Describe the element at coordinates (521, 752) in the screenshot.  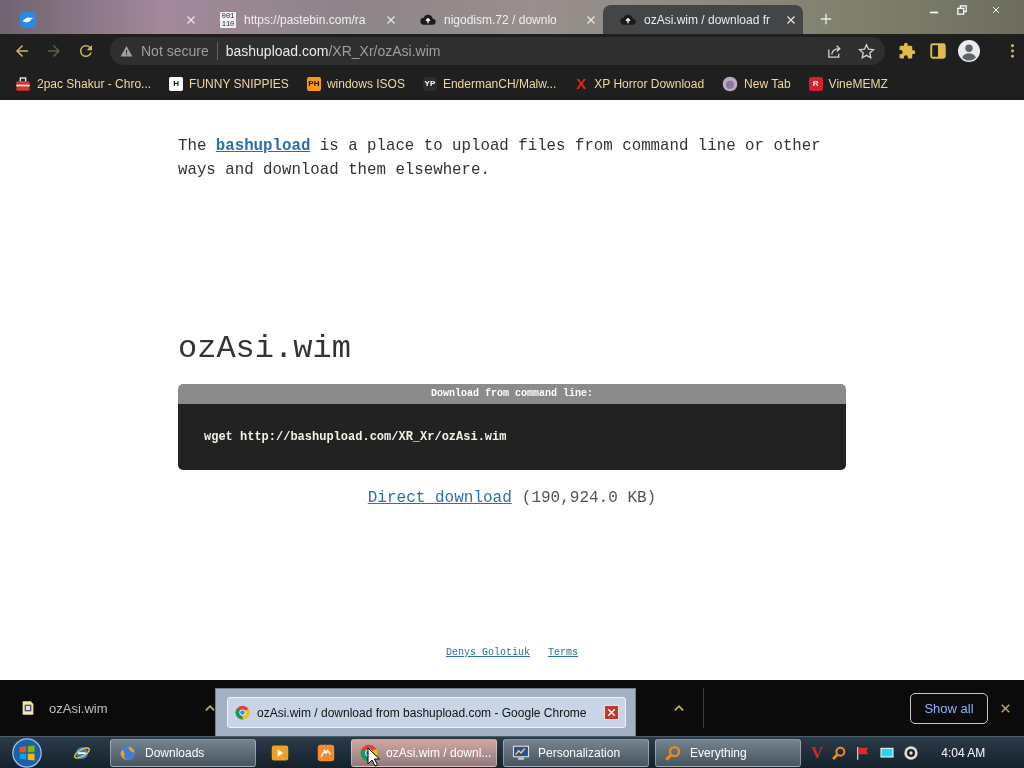
I see `monitor-icon` at that location.